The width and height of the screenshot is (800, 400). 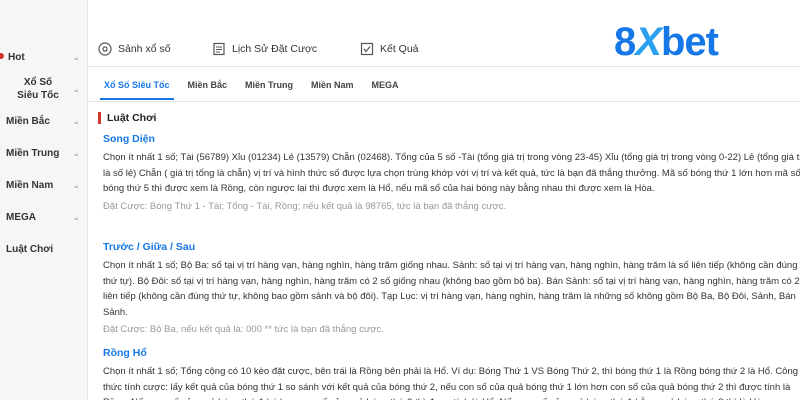 What do you see at coordinates (21, 217) in the screenshot?
I see `sidebar-item-label: MEGA` at bounding box center [21, 217].